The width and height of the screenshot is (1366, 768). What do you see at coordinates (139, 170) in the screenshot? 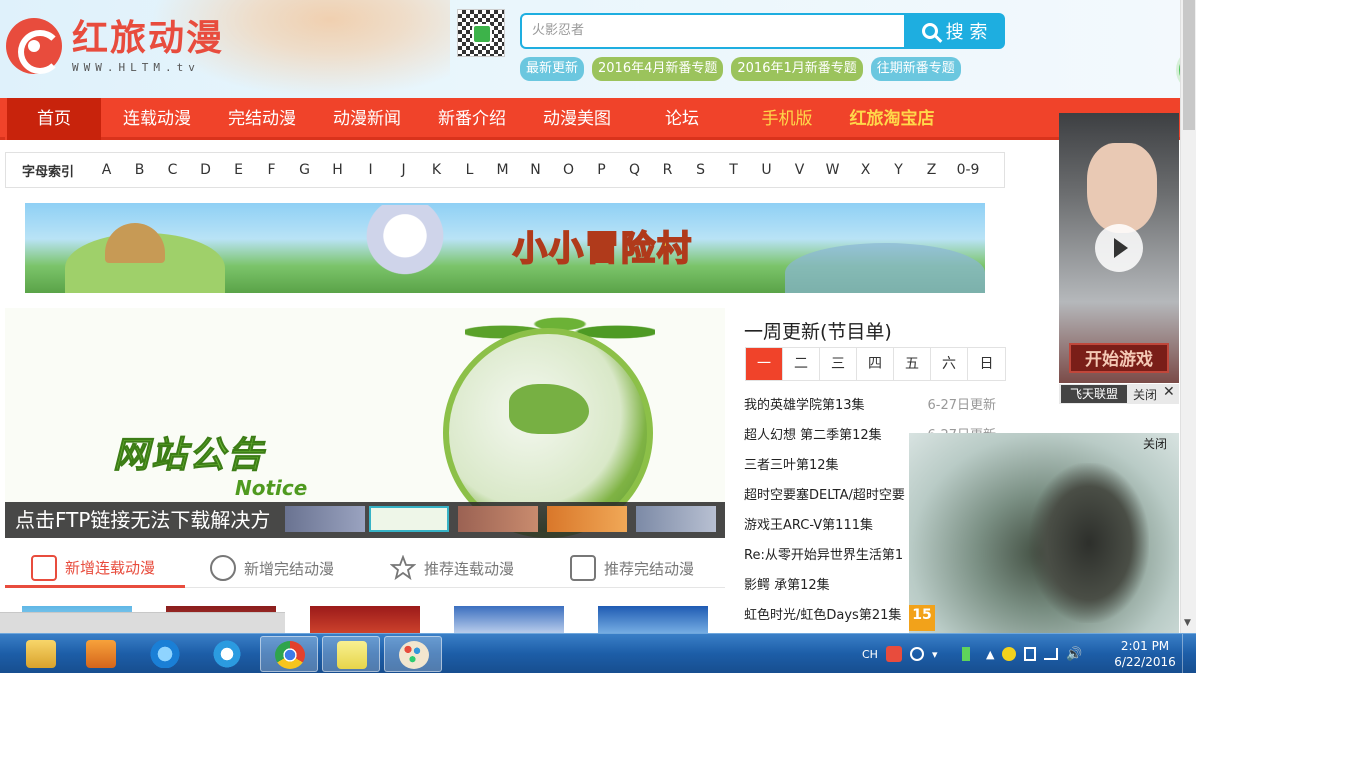
I see `letter-B: B` at bounding box center [139, 170].